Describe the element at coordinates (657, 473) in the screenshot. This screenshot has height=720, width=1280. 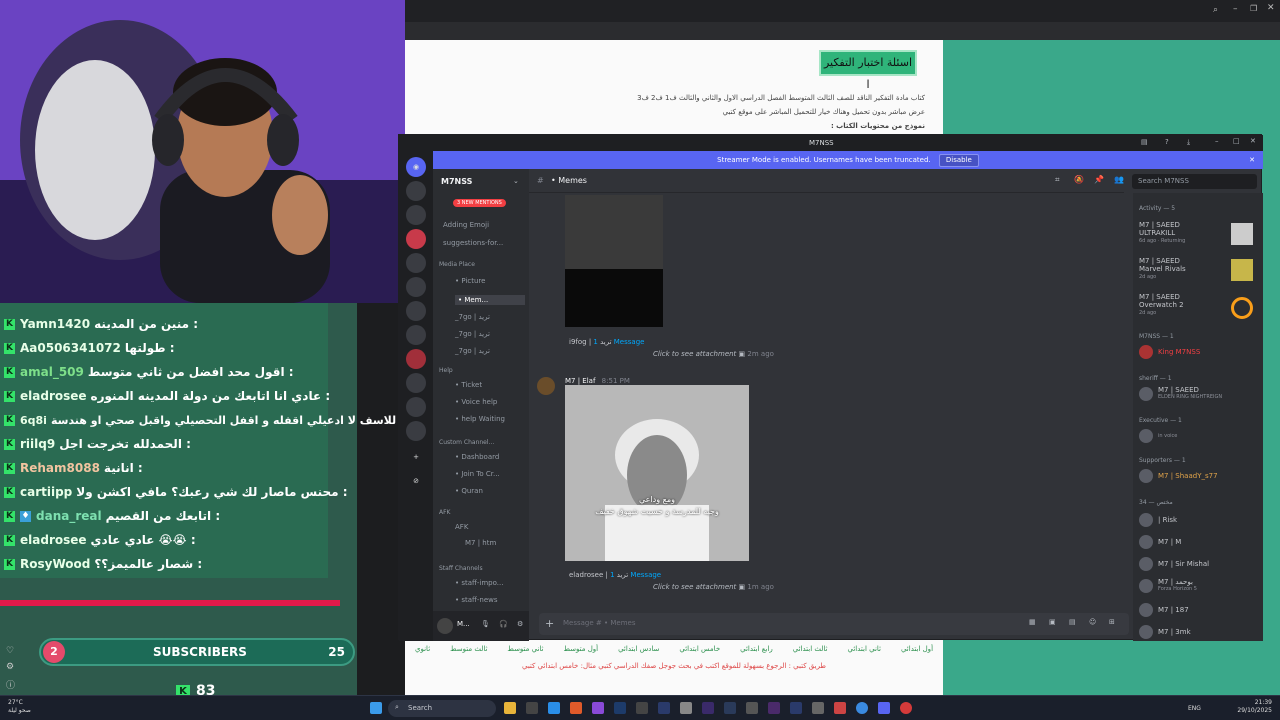
I see `message-attachment-image: ومع وداعي وجيه للمدرسة و حسيت شهوق خفيف` at that location.